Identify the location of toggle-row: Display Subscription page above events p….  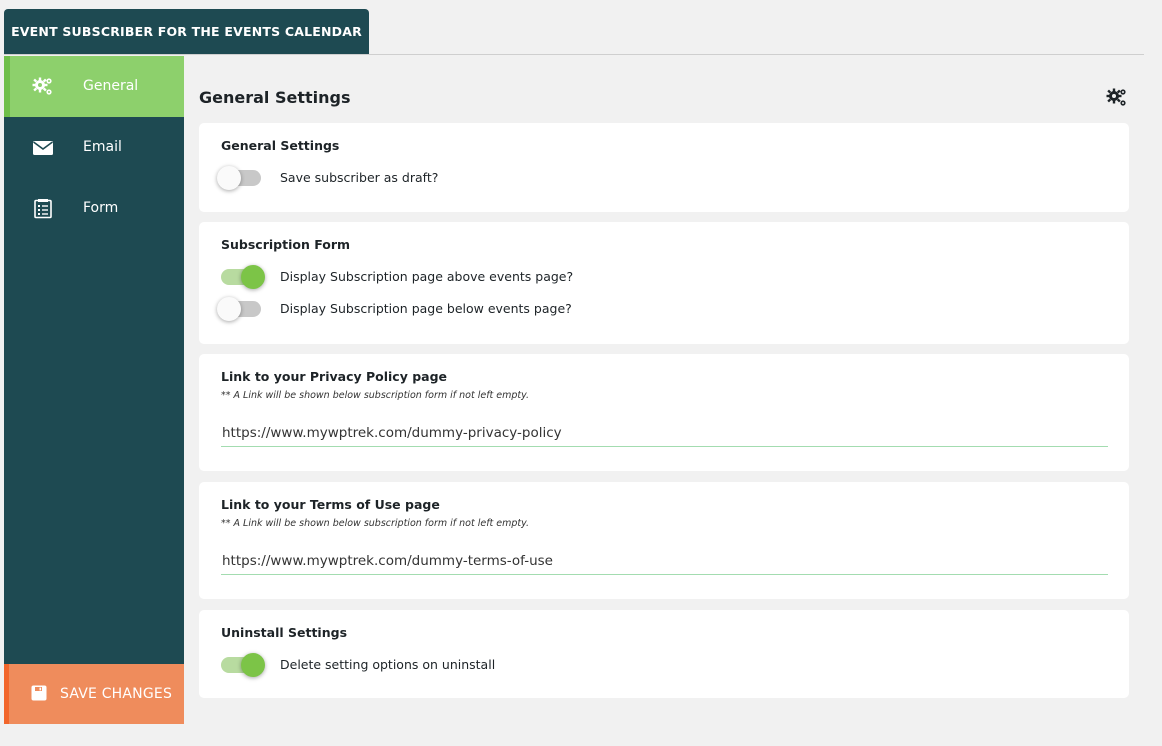
(521, 277).